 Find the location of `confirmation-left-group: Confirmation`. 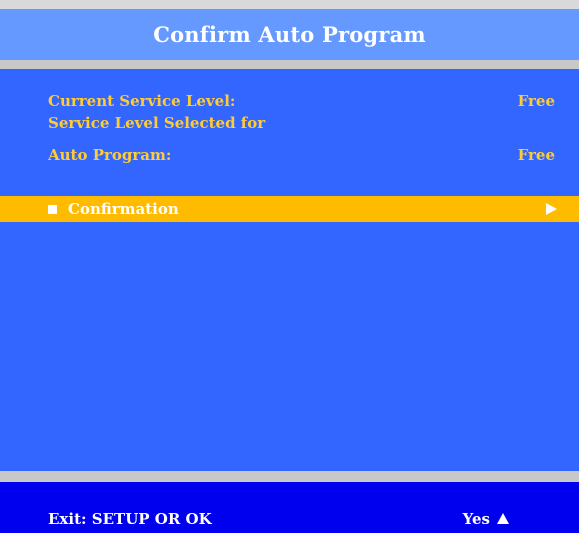

confirmation-left-group: Confirmation is located at coordinates (89, 209).